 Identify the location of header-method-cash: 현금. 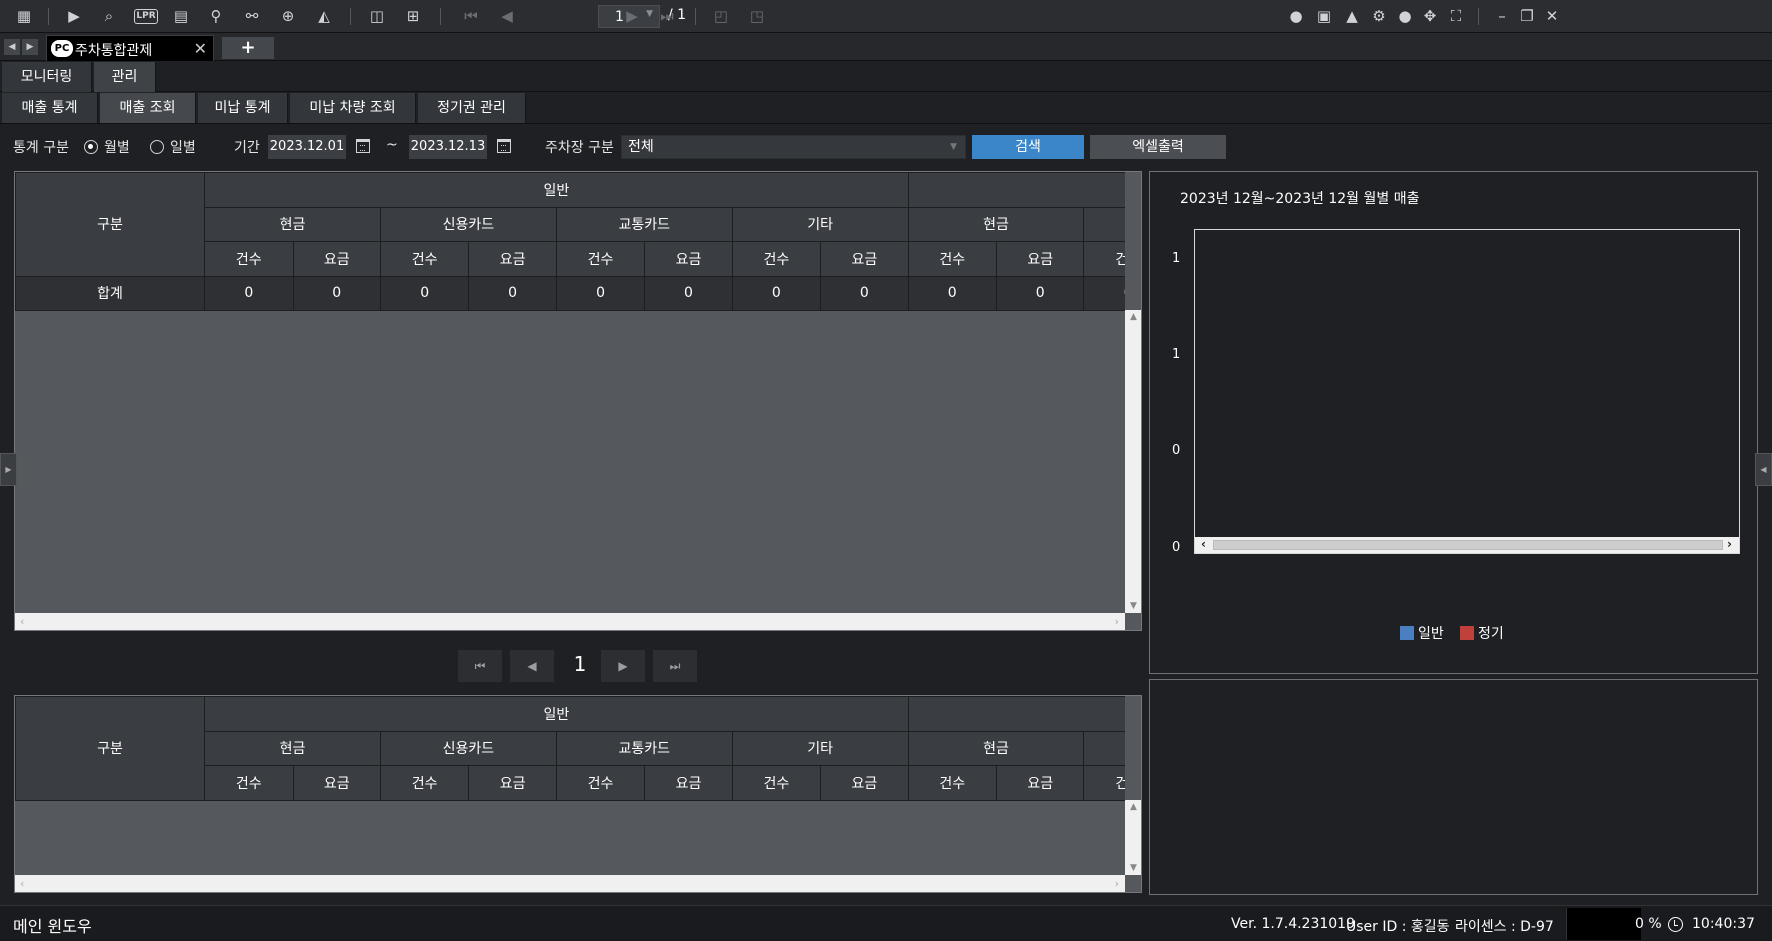
(292, 224).